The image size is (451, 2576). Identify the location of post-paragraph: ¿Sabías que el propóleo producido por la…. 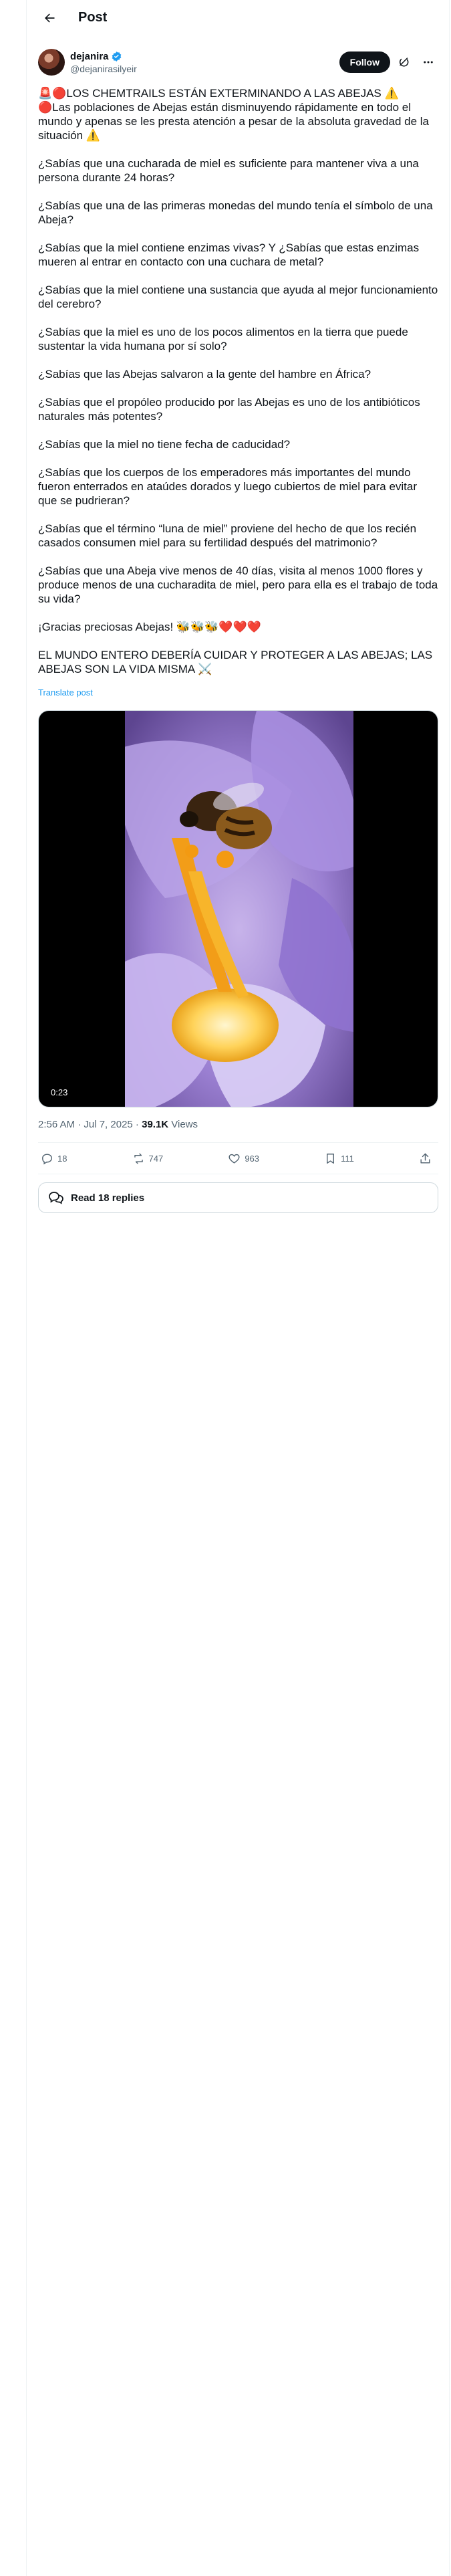
(229, 410).